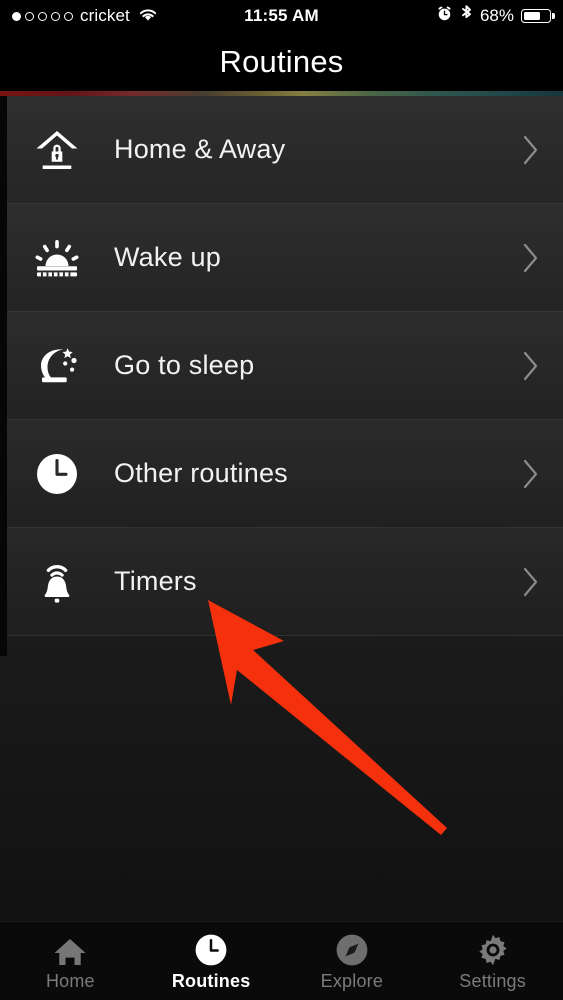 This screenshot has width=563, height=1000. I want to click on wifi-icon, so click(148, 16).